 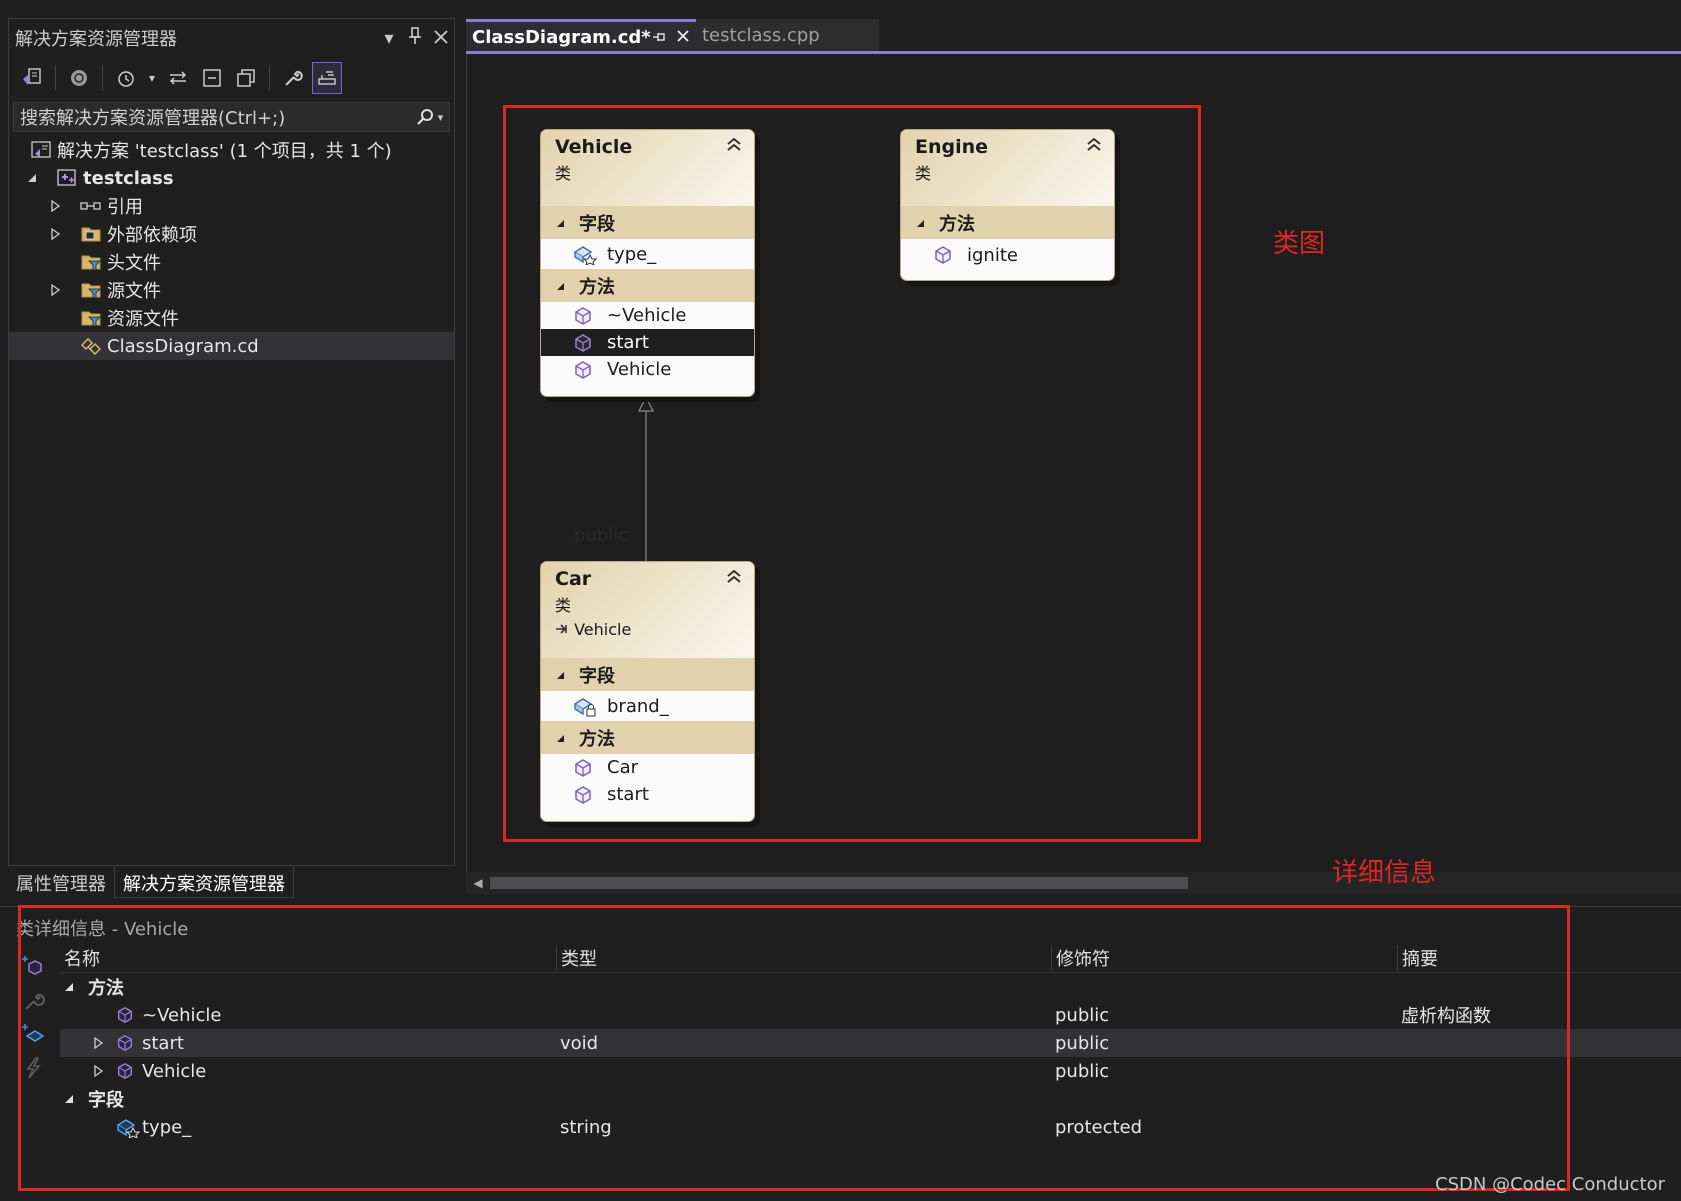 What do you see at coordinates (183, 346) in the screenshot?
I see `tree-item-label: ClassDiagram.cd` at bounding box center [183, 346].